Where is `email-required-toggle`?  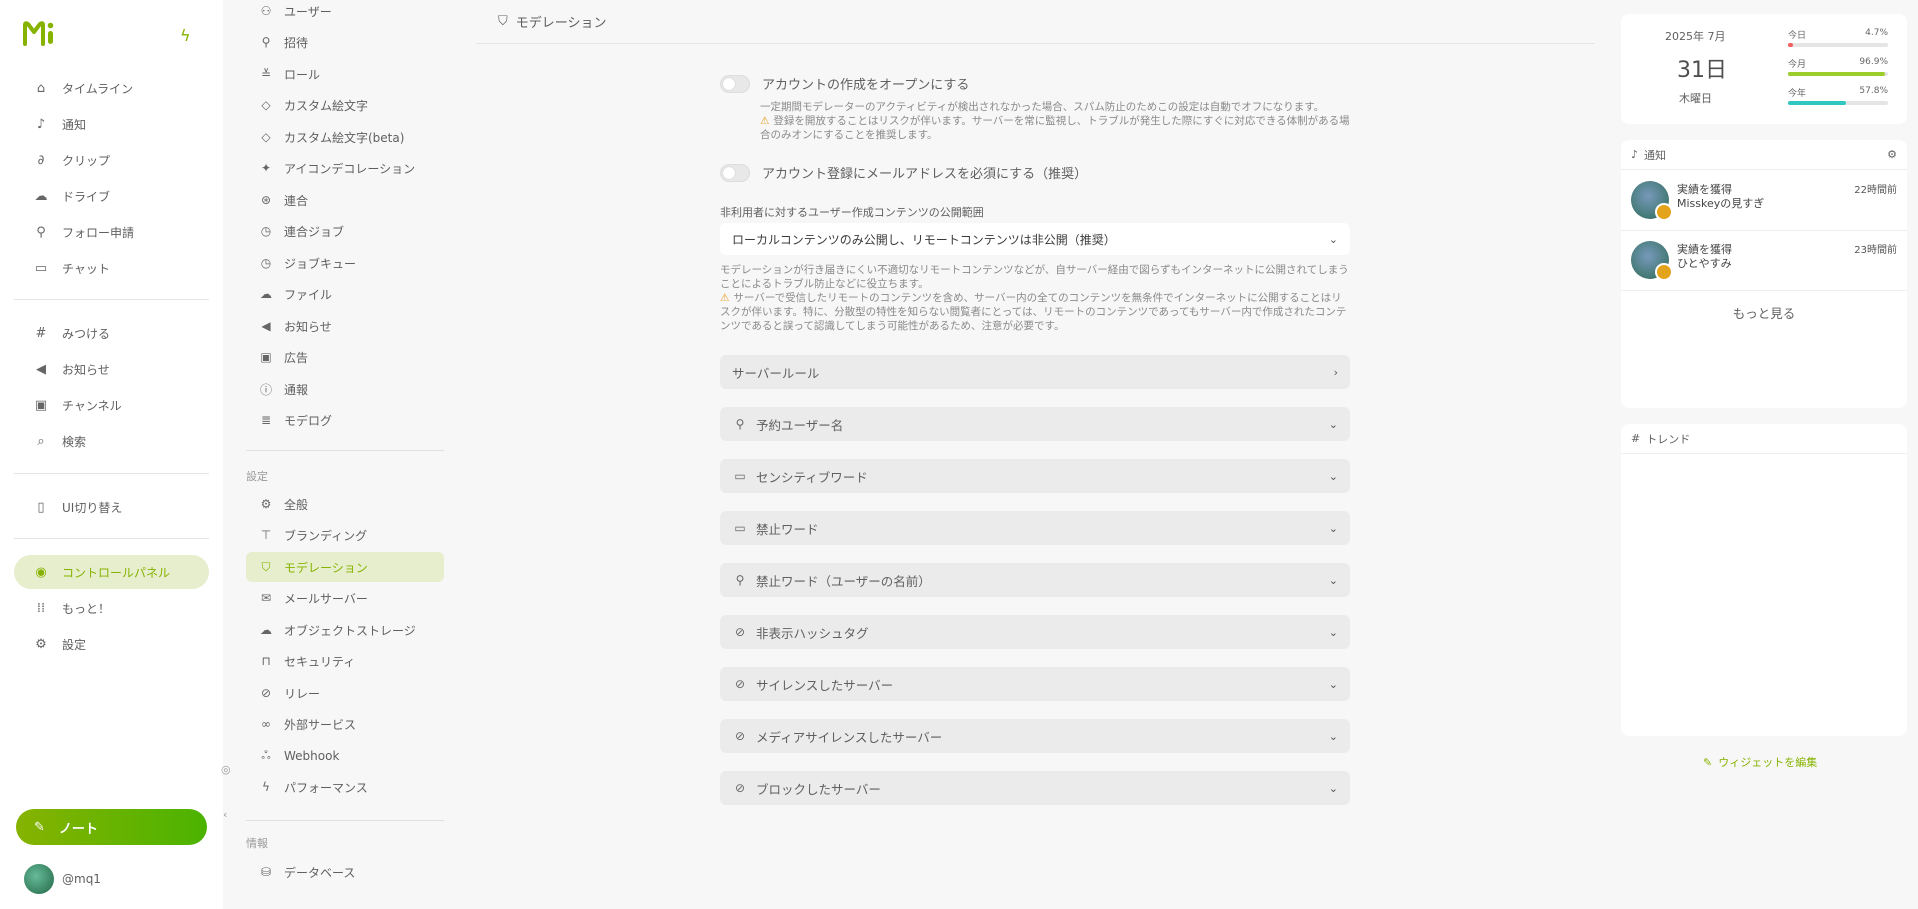 email-required-toggle is located at coordinates (735, 173).